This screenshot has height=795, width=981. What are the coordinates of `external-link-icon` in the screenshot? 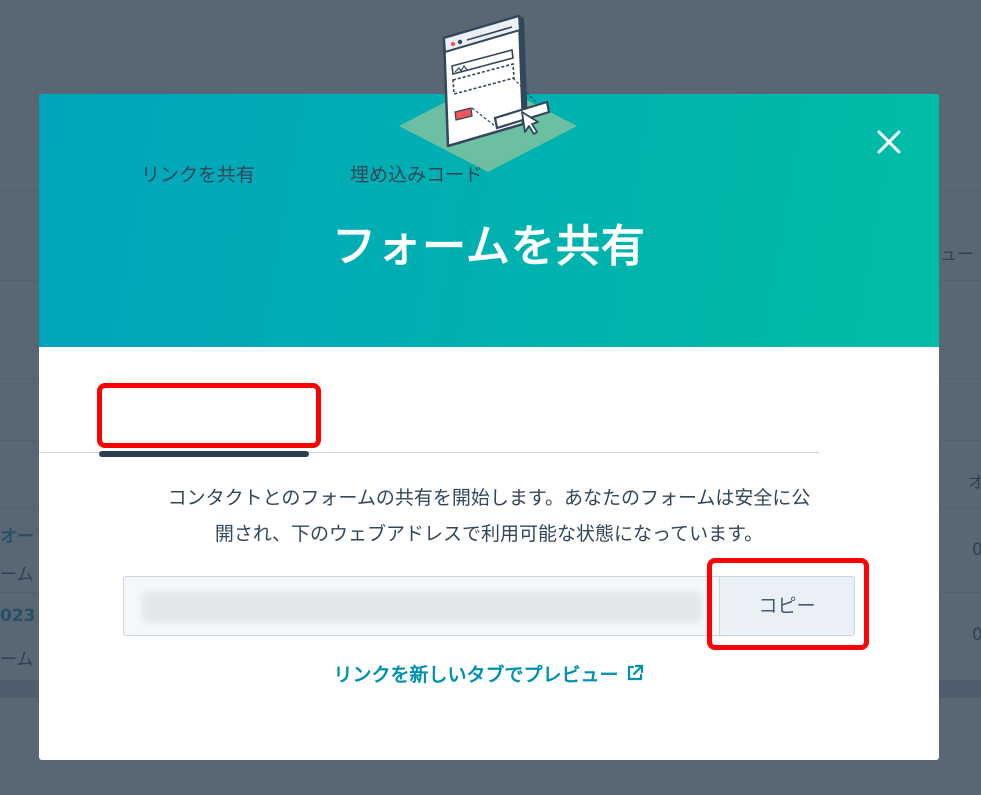 It's located at (635, 672).